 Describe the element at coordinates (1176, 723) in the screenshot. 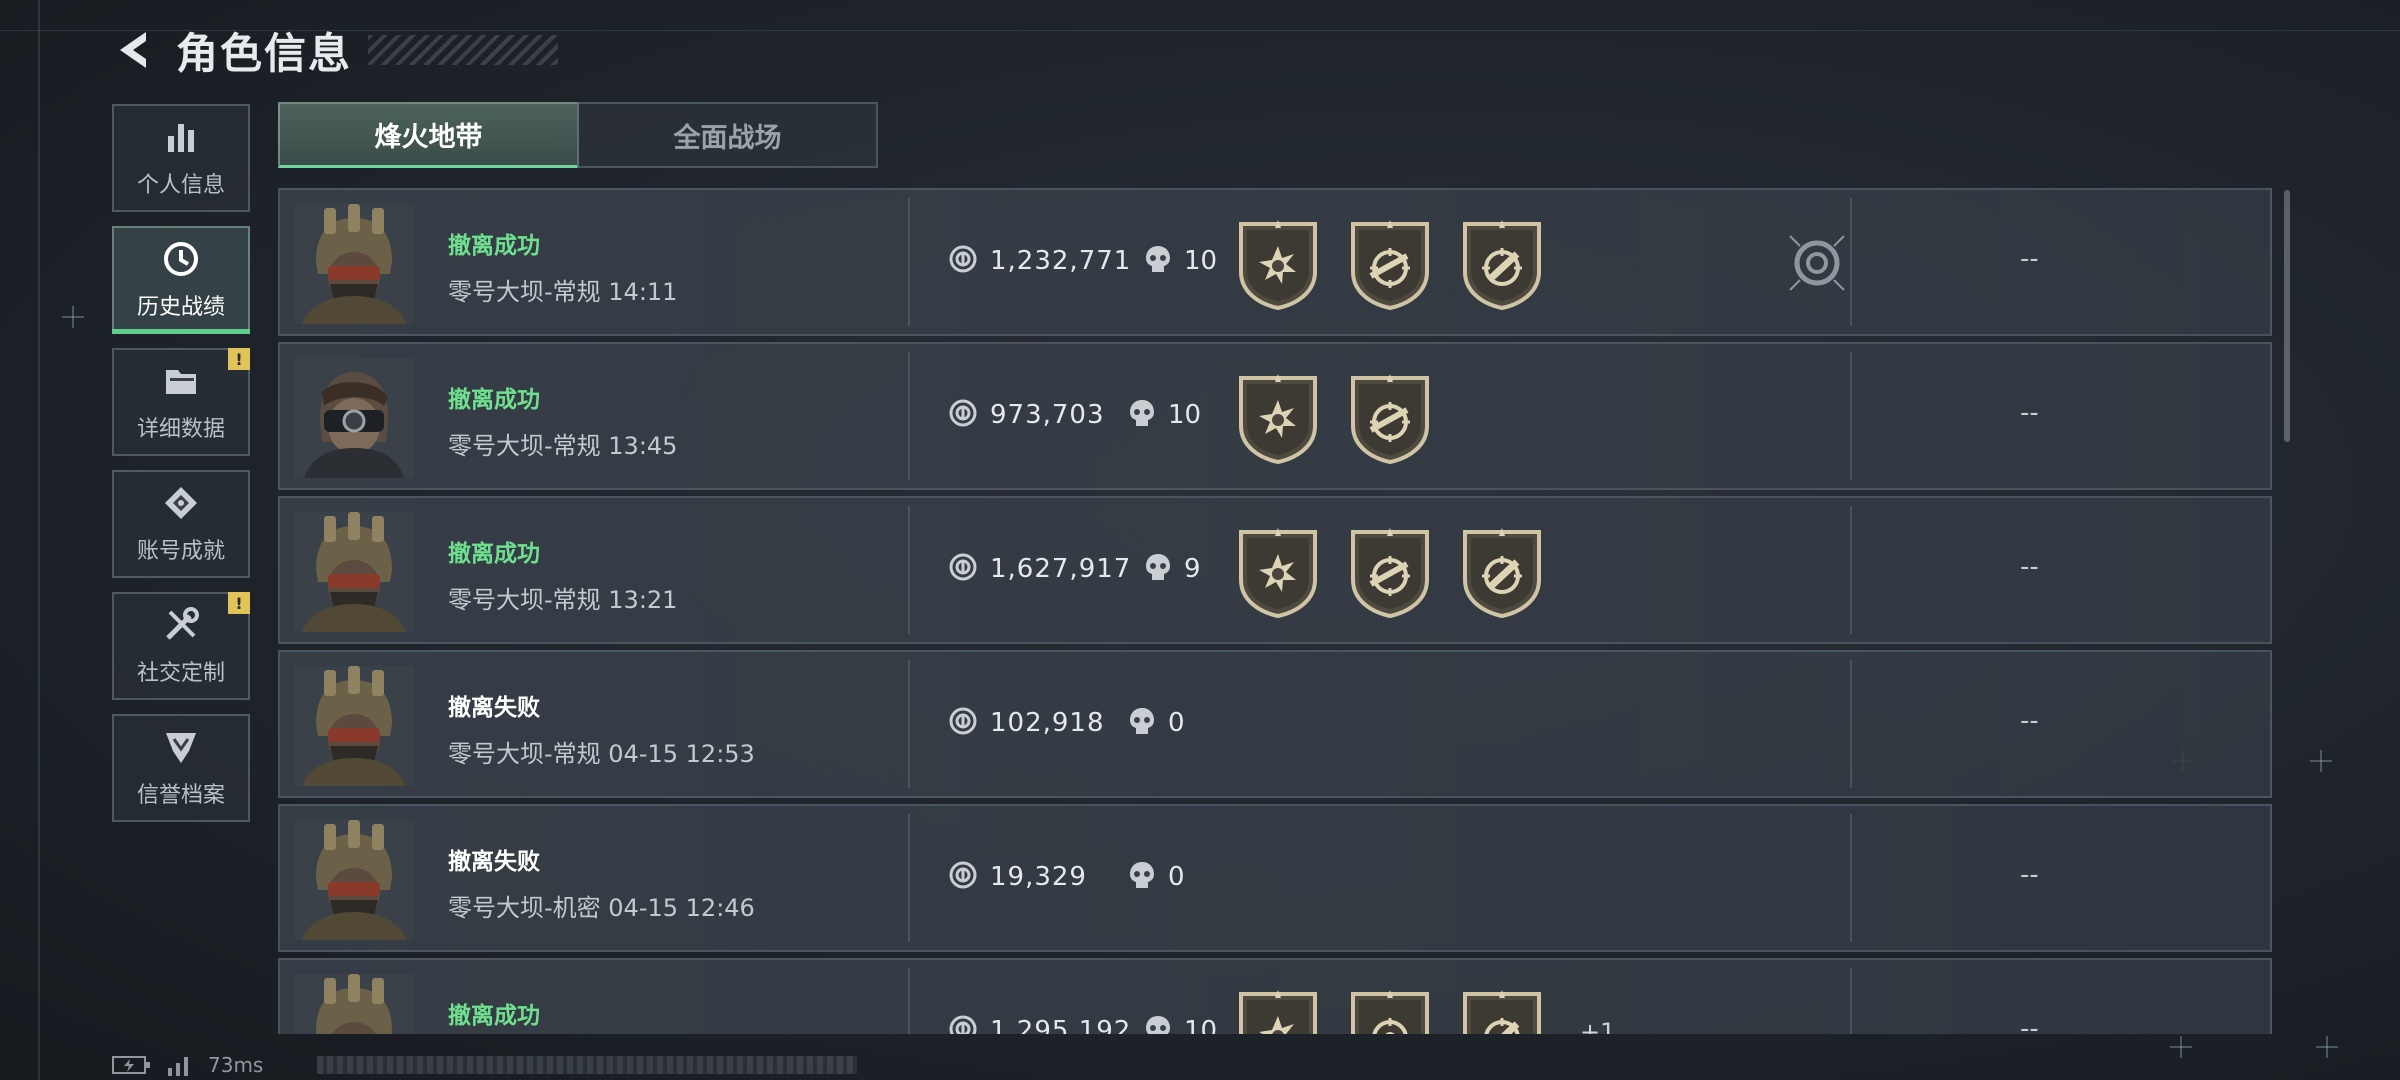

I see `kills-value: 0` at that location.